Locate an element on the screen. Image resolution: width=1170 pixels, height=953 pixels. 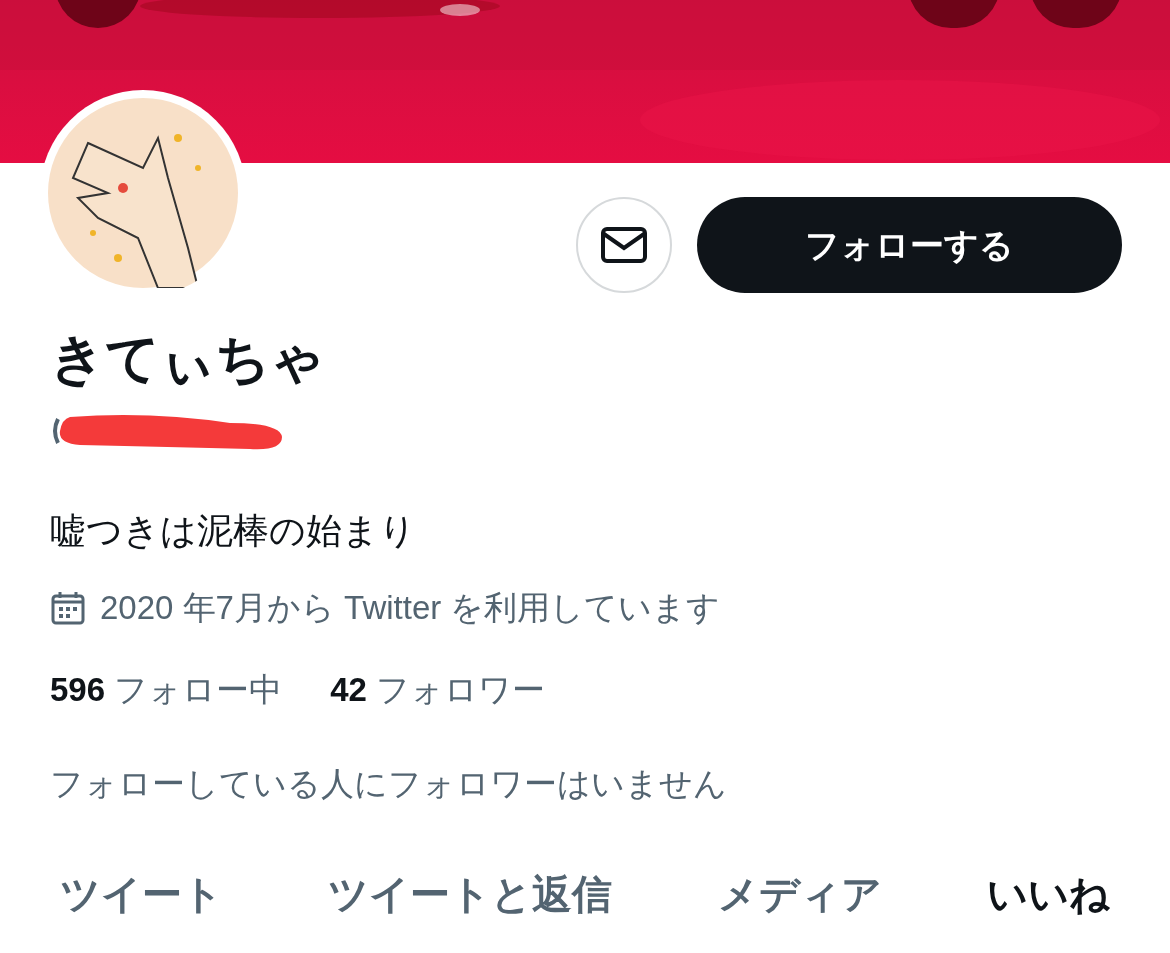
tab: いいね is located at coordinates (1048, 894).